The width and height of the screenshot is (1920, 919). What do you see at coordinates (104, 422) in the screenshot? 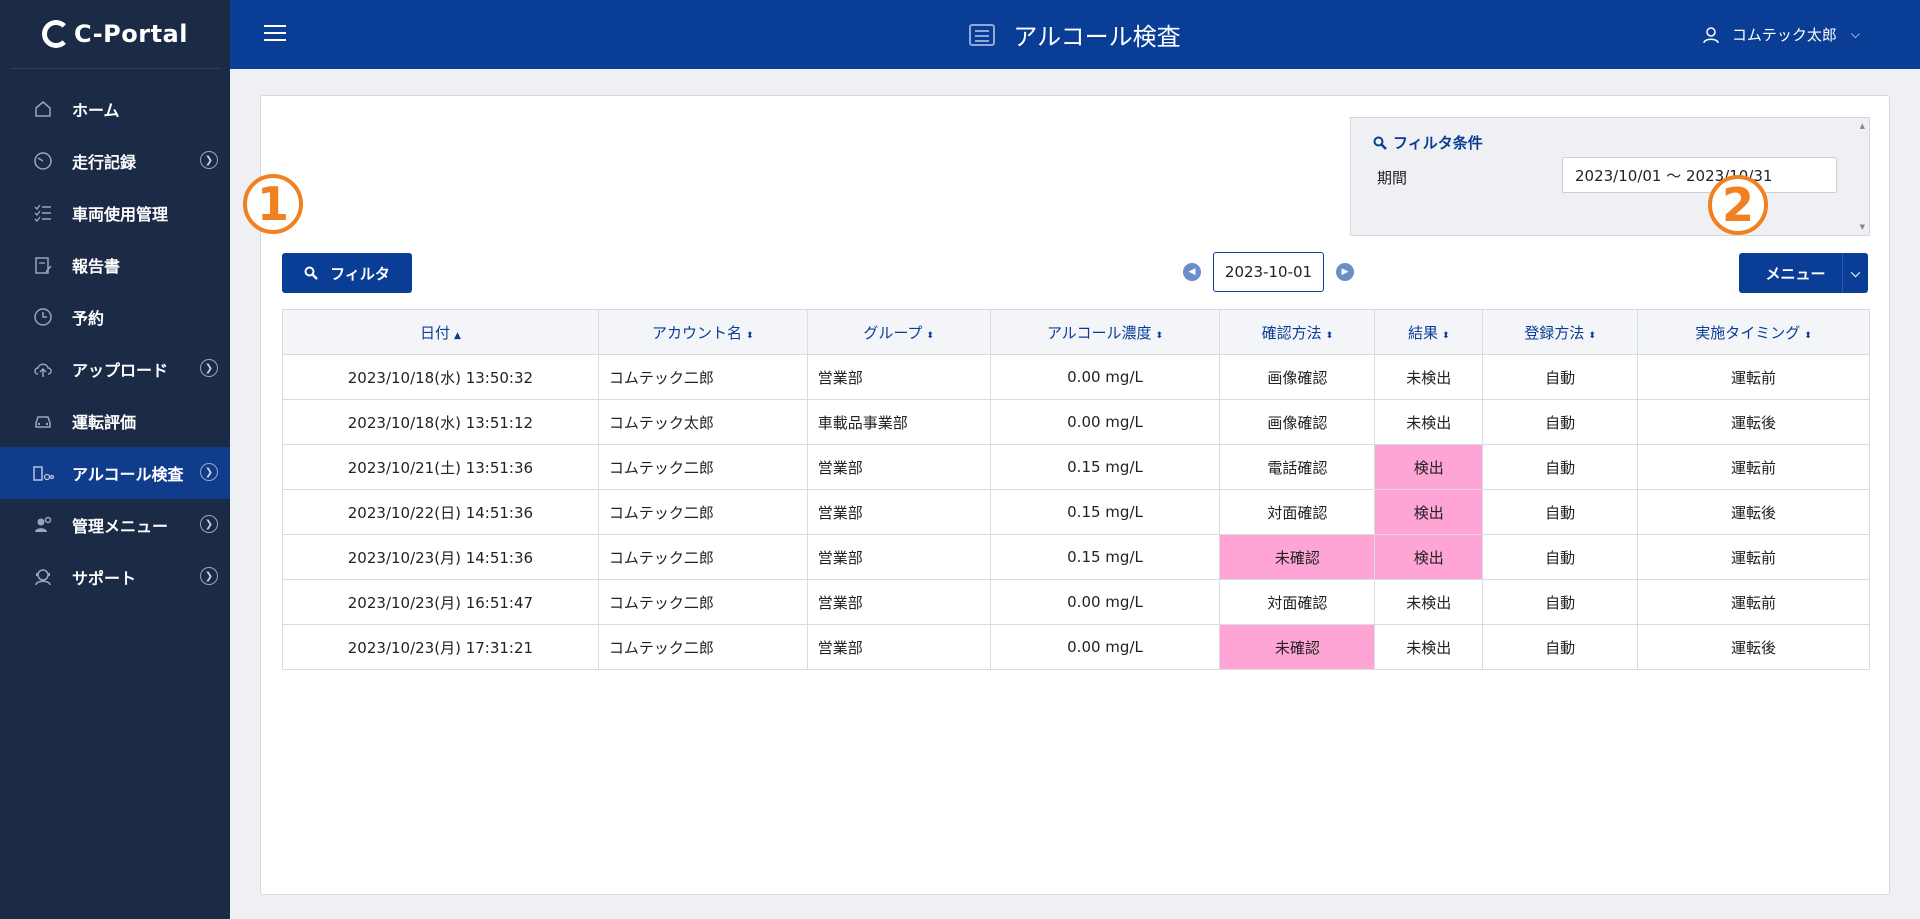
I see `sidebar-item-label: 運転評価` at bounding box center [104, 422].